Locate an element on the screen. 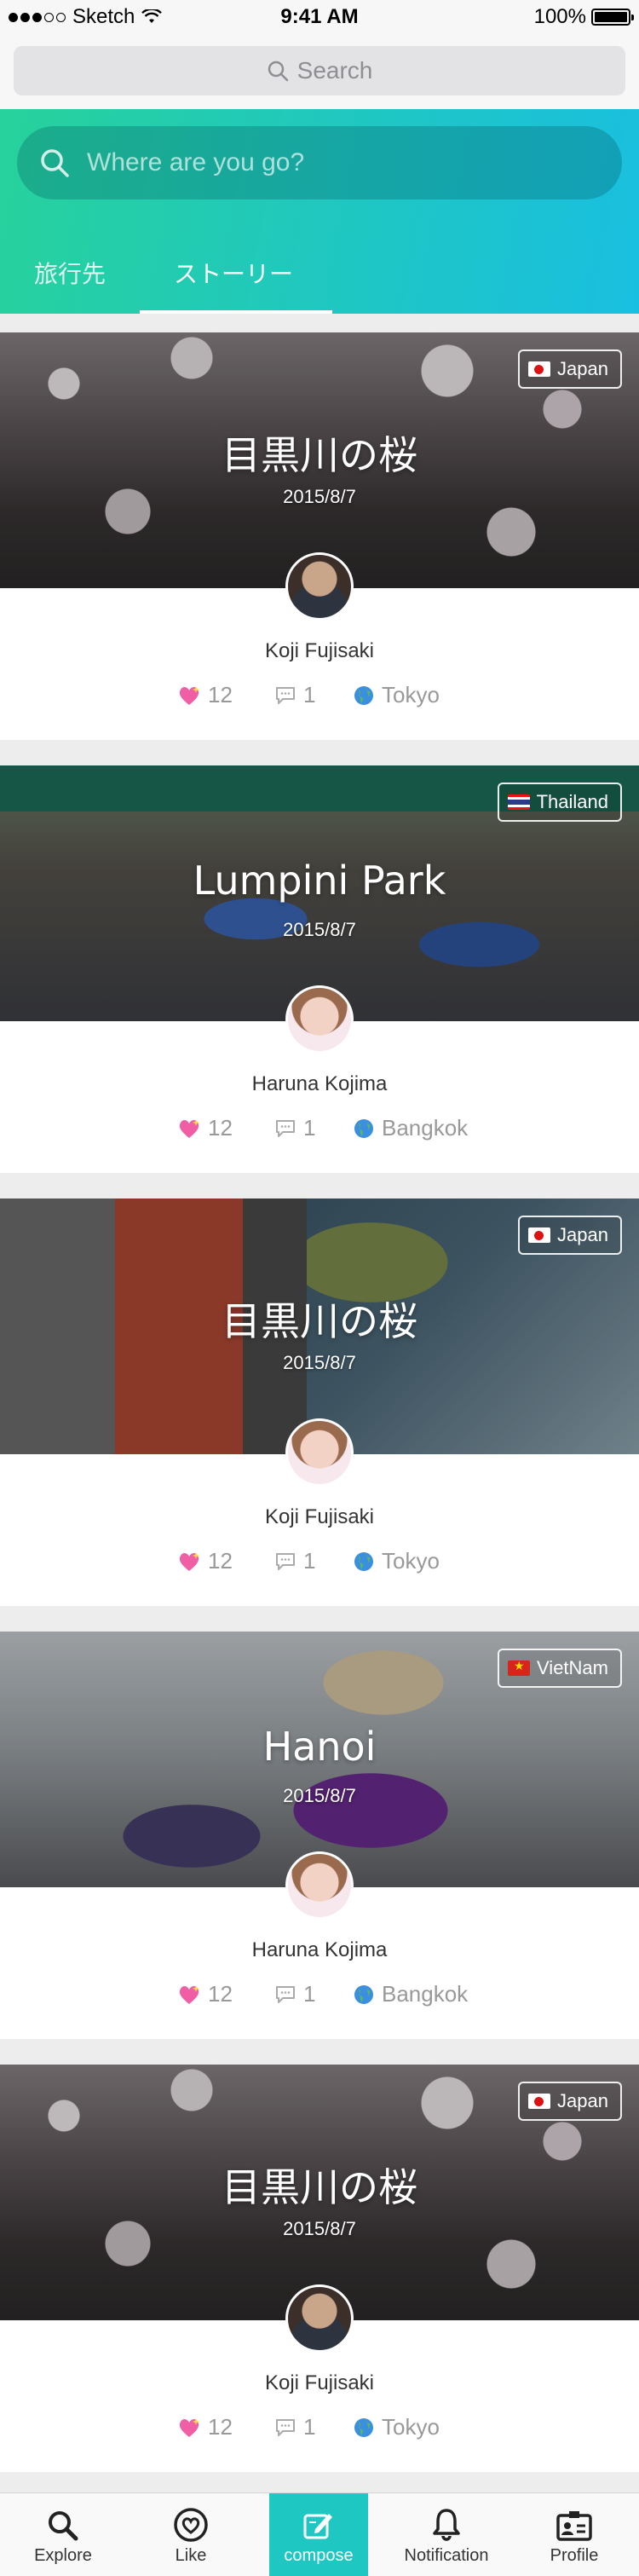 This screenshot has width=639, height=2576. destination-input is located at coordinates (325, 162).